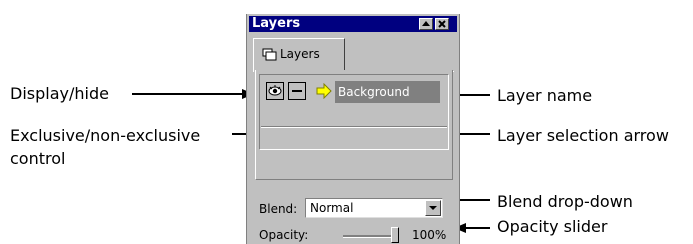 The image size is (693, 244). Describe the element at coordinates (395, 235) in the screenshot. I see `opacity-slider-thumb` at that location.